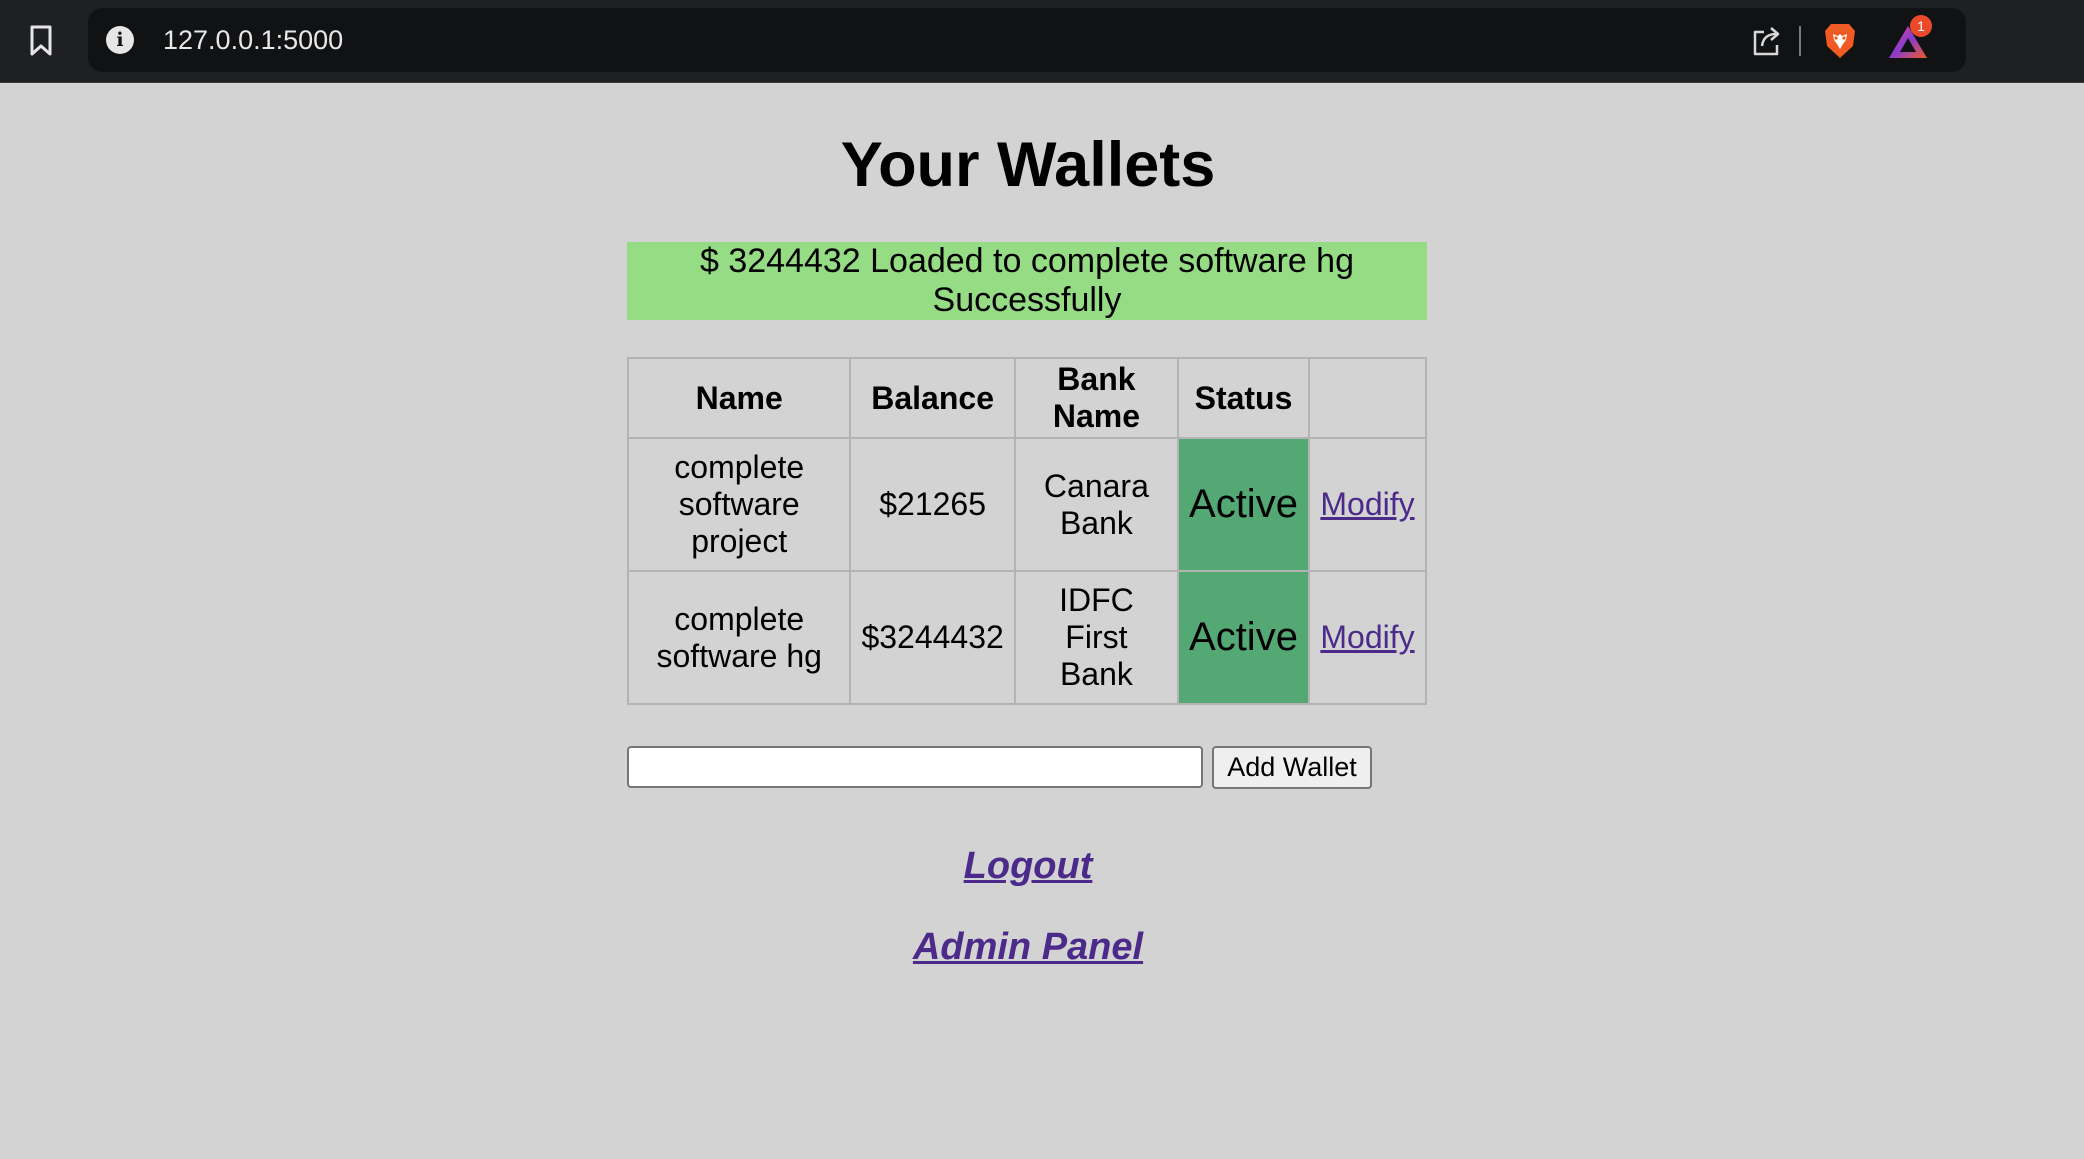  Describe the element at coordinates (253, 40) in the screenshot. I see `url-text: 127.0.0.1:5000` at that location.